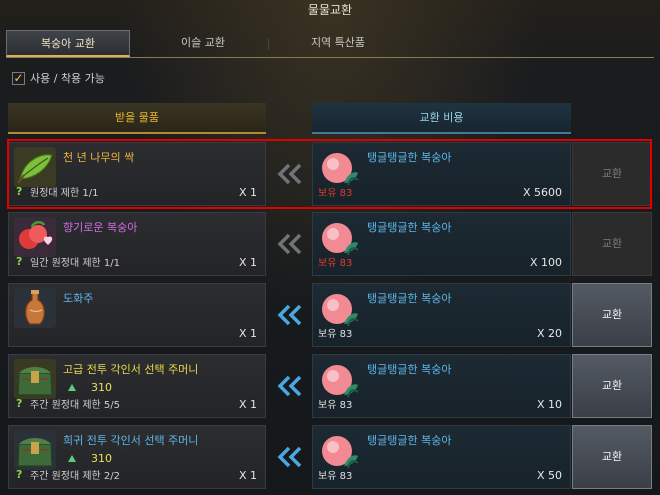 The height and width of the screenshot is (495, 660). What do you see at coordinates (203, 43) in the screenshot?
I see `tab-dew-exchange: 이슬 교환` at bounding box center [203, 43].